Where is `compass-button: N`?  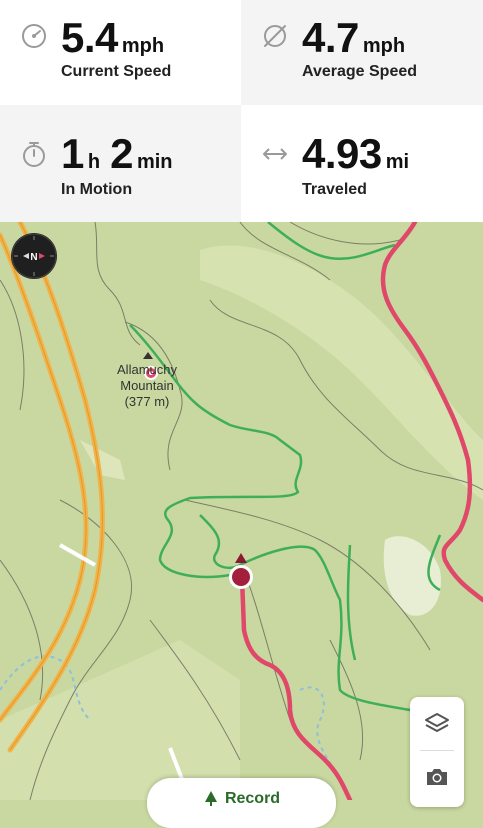 compass-button: N is located at coordinates (34, 256).